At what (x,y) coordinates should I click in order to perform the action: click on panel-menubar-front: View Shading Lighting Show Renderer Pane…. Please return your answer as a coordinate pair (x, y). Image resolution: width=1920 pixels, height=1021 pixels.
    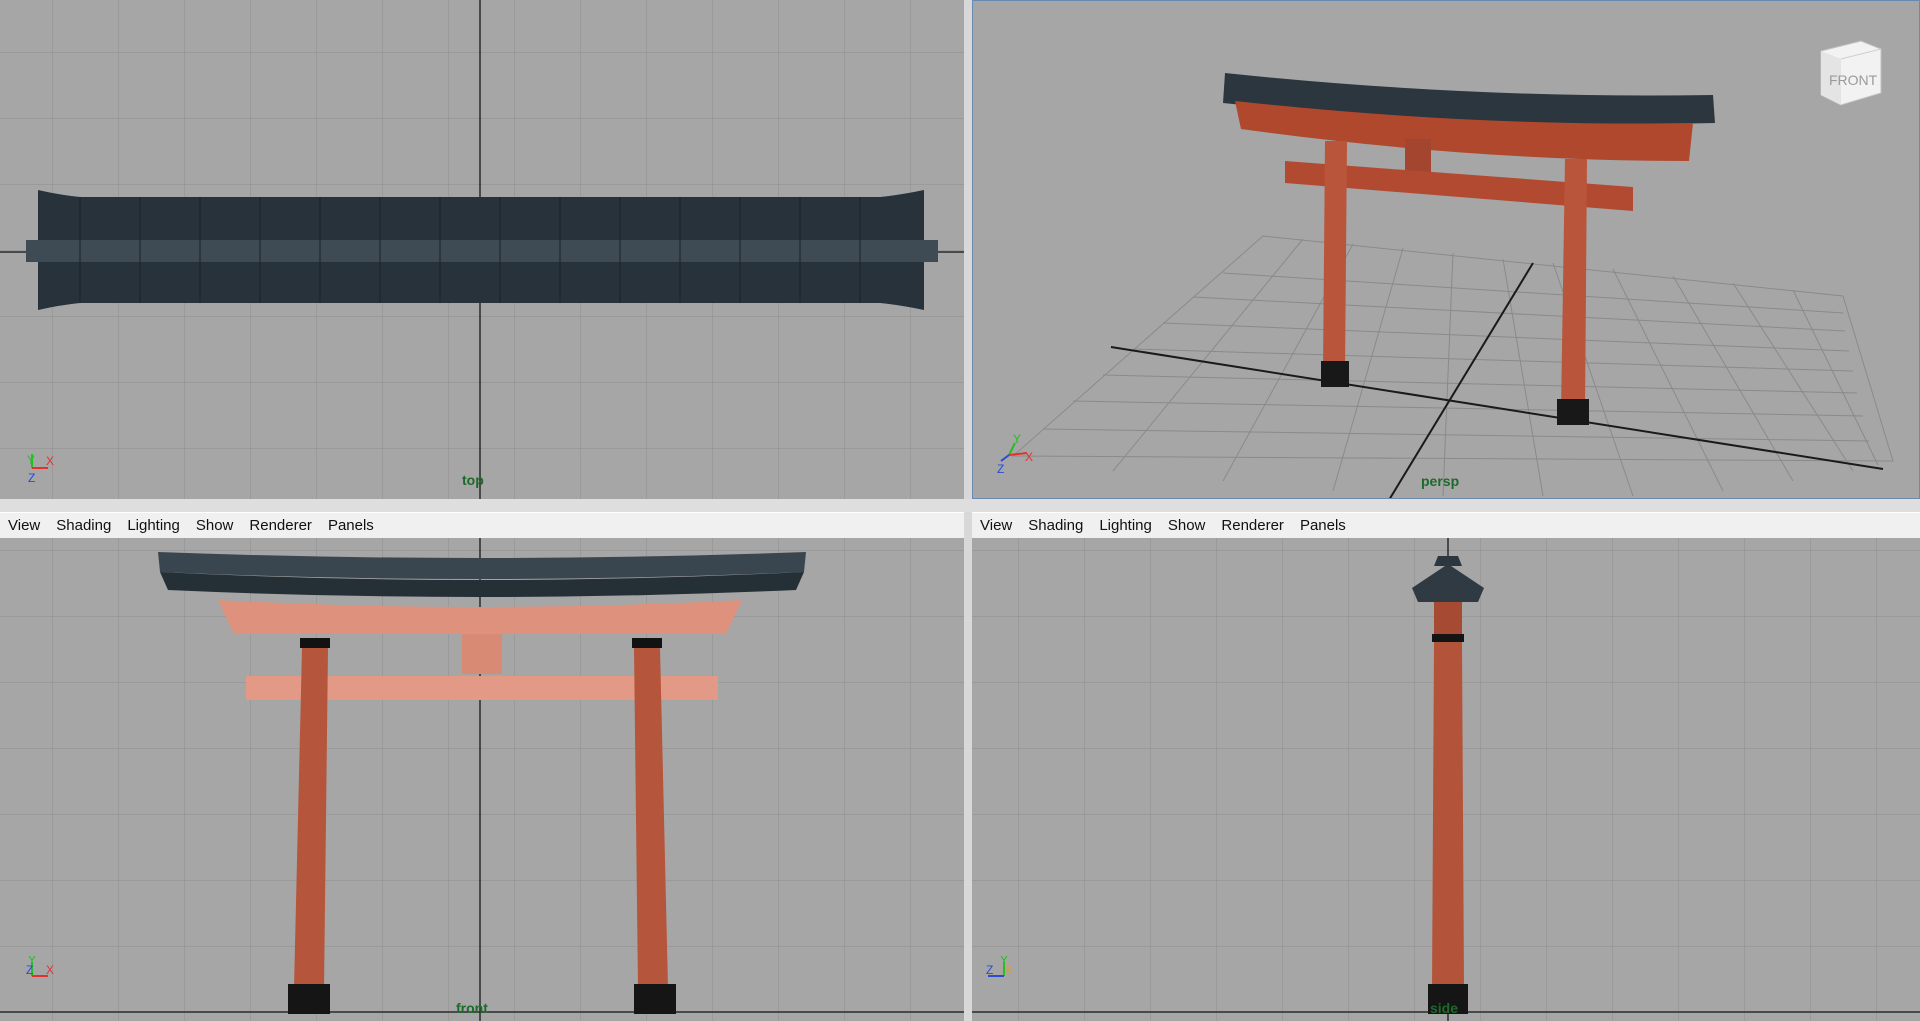
    Looking at the image, I should click on (482, 525).